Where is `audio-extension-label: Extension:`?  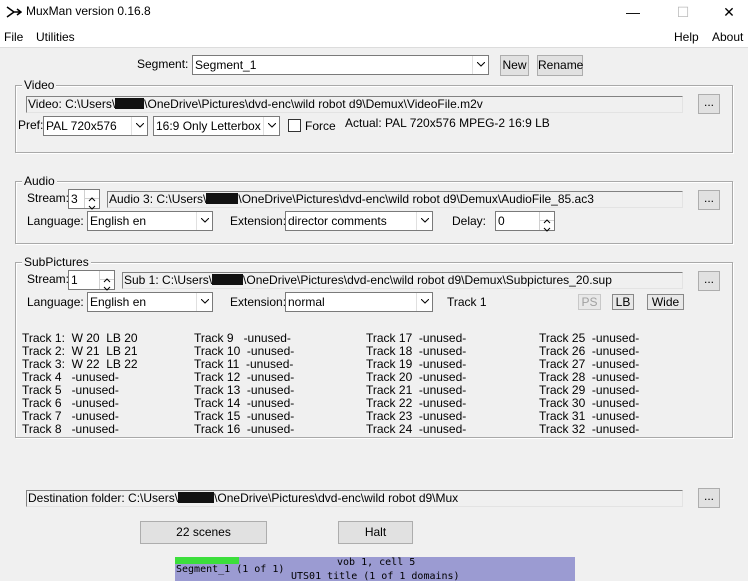
audio-extension-label: Extension: is located at coordinates (258, 221).